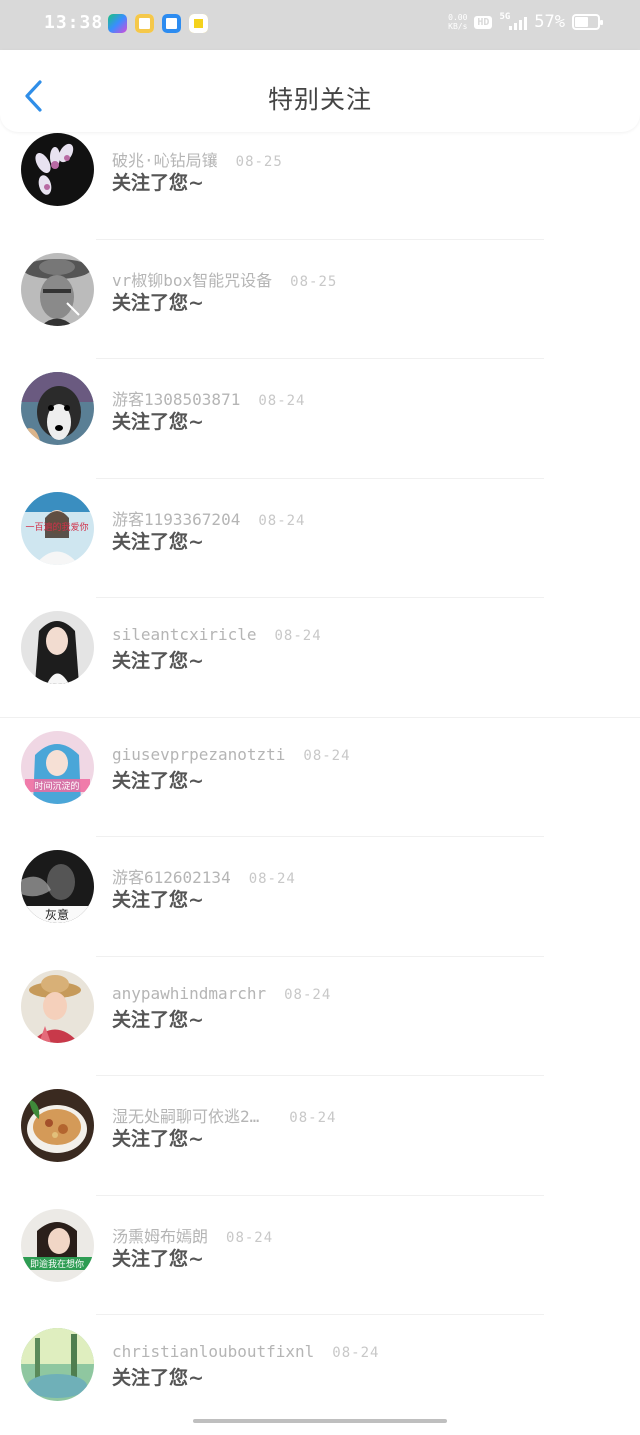  I want to click on network-speed-unit: KB/s, so click(458, 26).